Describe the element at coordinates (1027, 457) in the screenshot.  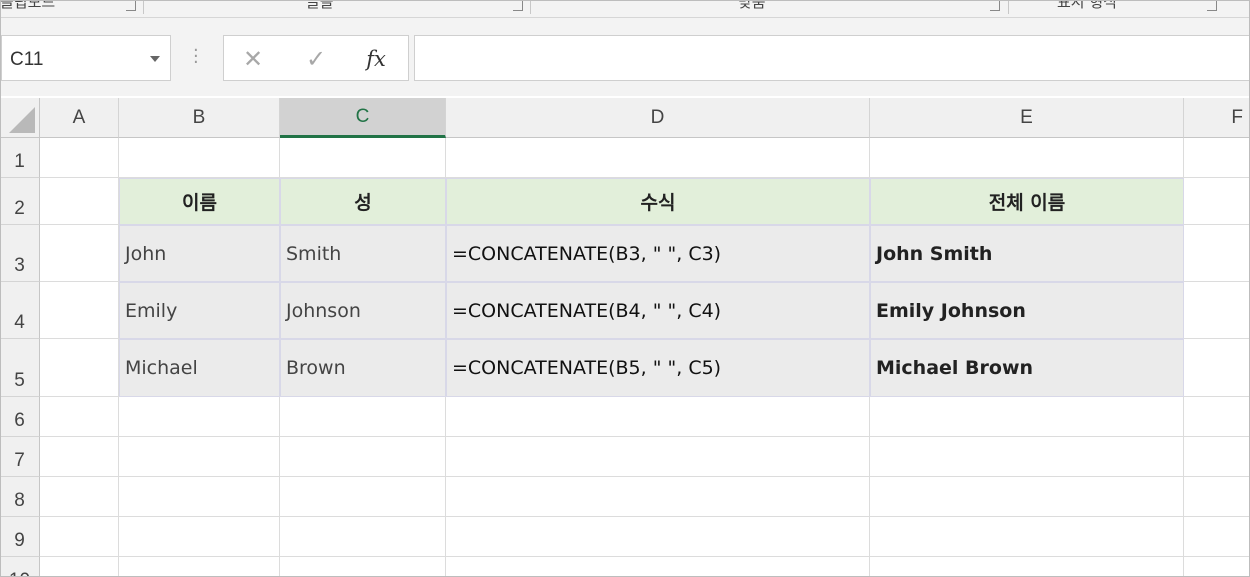
I see `cell-e7` at that location.